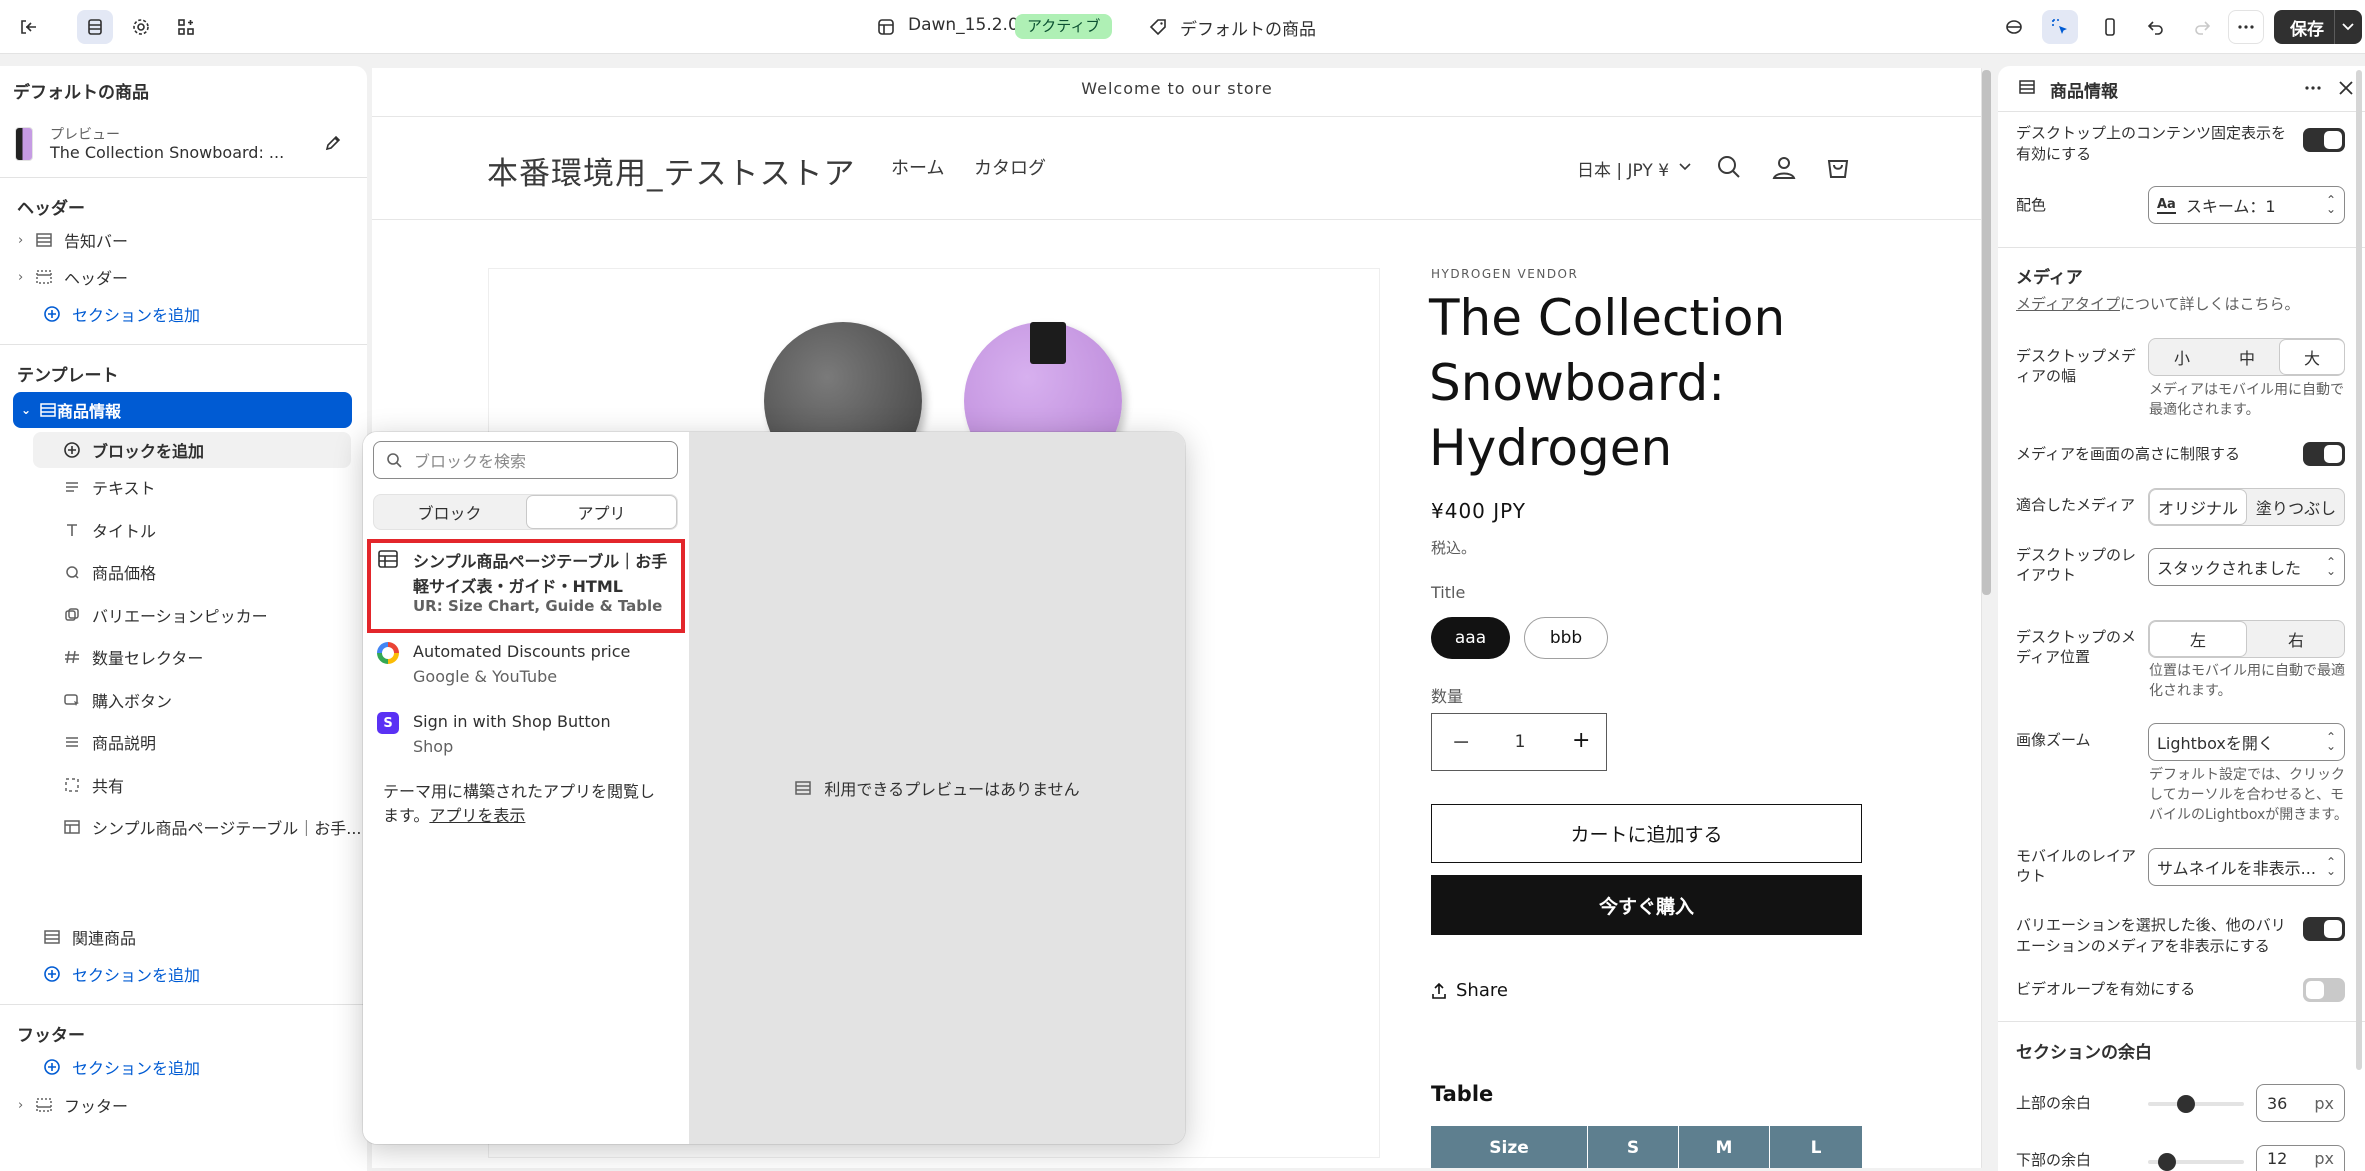  Describe the element at coordinates (182, 410) in the screenshot. I see `sidebar-item-product-info: ⌄ 商品情報` at that location.